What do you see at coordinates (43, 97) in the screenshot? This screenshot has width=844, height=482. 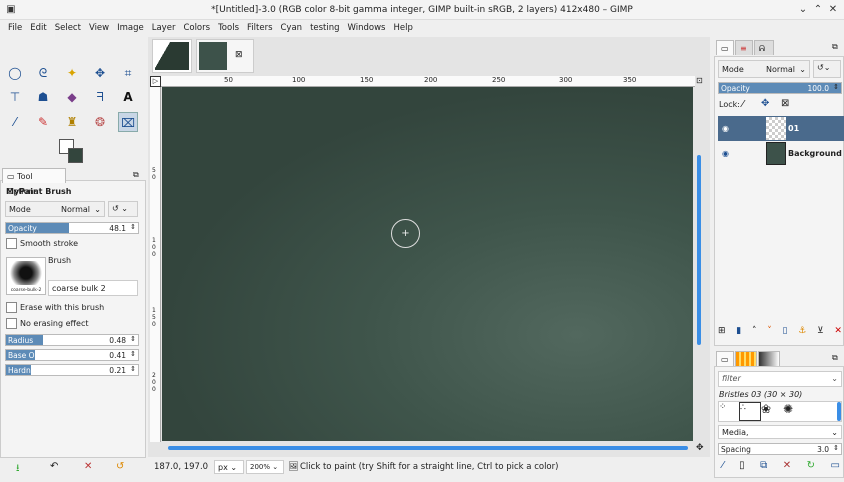 I see `warp-icon: ☗` at bounding box center [43, 97].